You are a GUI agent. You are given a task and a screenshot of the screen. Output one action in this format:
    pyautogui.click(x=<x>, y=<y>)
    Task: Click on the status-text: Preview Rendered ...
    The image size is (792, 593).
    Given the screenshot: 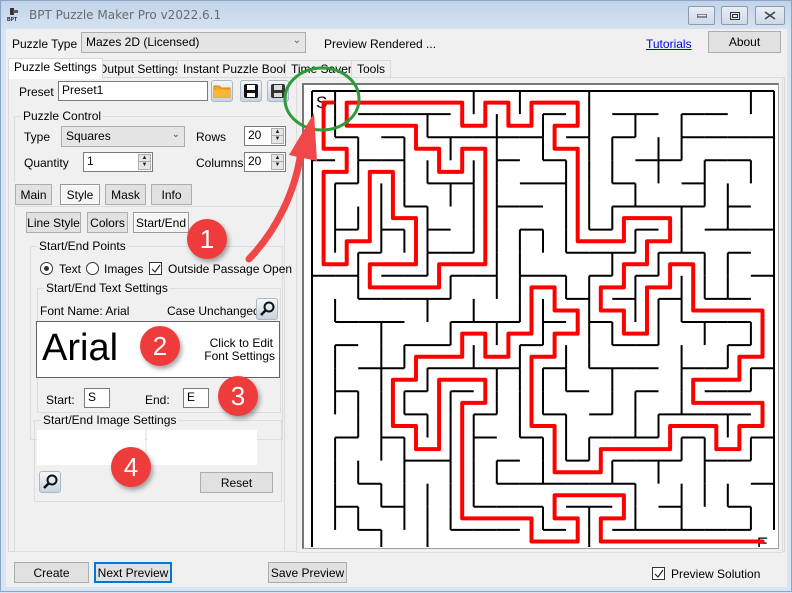 What is the action you would take?
    pyautogui.click(x=380, y=44)
    